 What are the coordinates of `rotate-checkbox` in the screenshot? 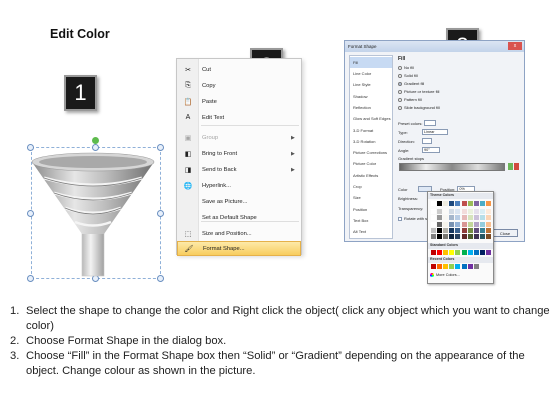 It's located at (400, 218).